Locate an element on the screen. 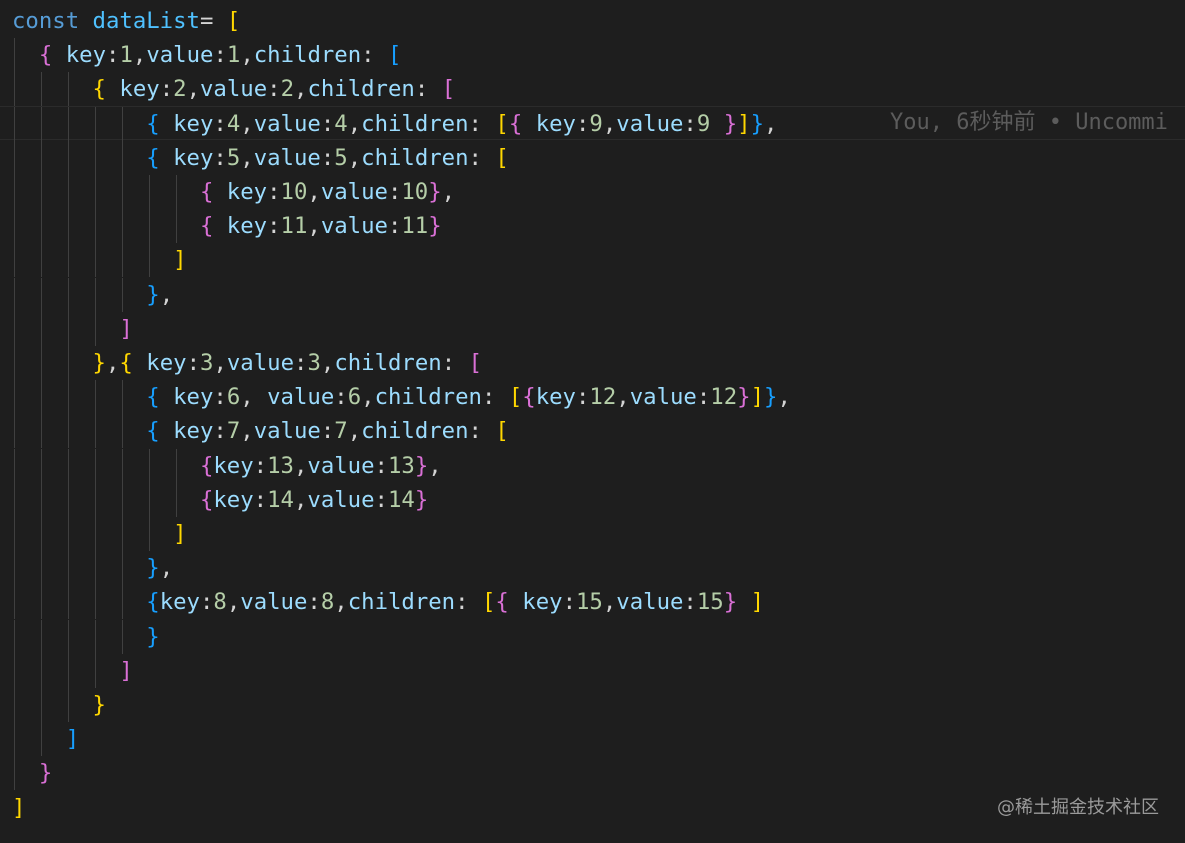 The width and height of the screenshot is (1185, 843). code-line-9: }, is located at coordinates (92, 295).